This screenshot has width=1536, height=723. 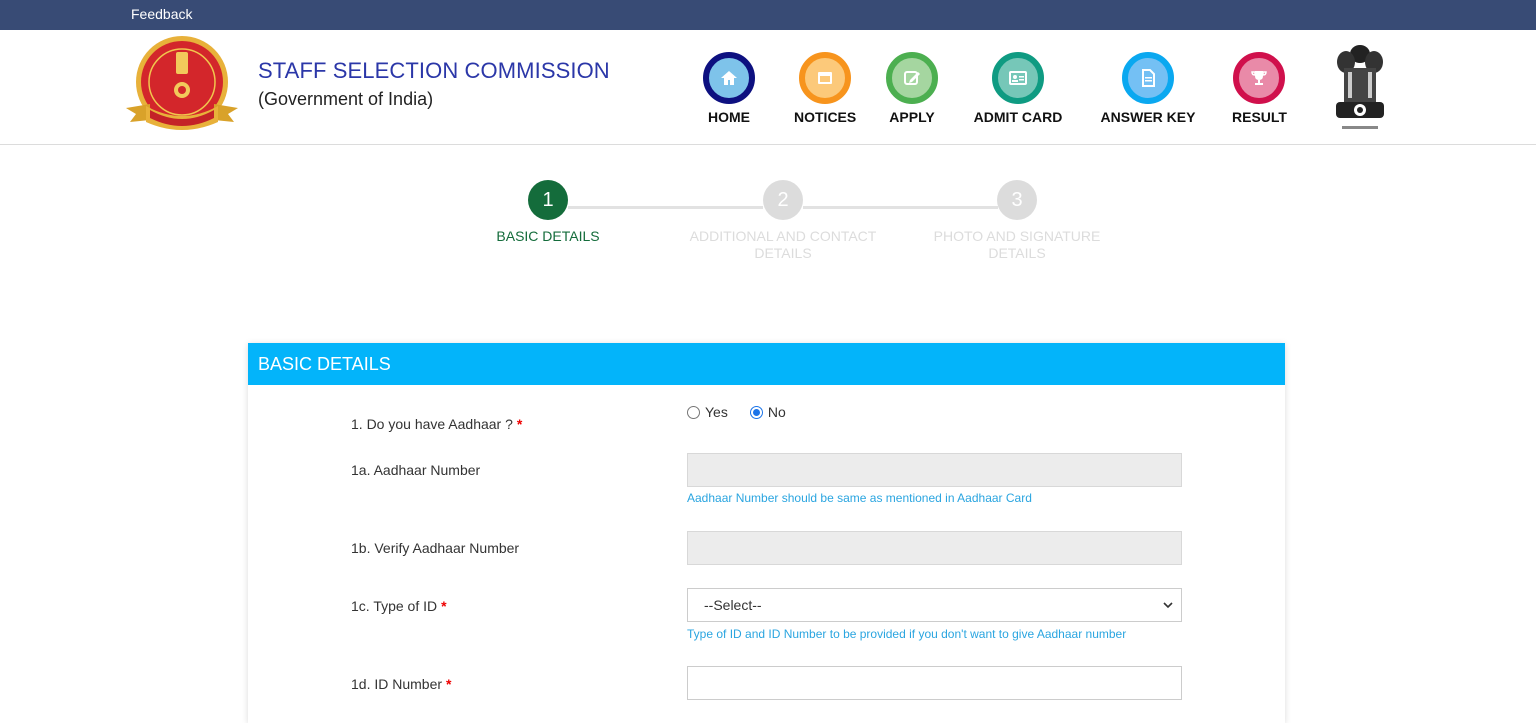 What do you see at coordinates (756, 412) in the screenshot?
I see `radio-button-selected` at bounding box center [756, 412].